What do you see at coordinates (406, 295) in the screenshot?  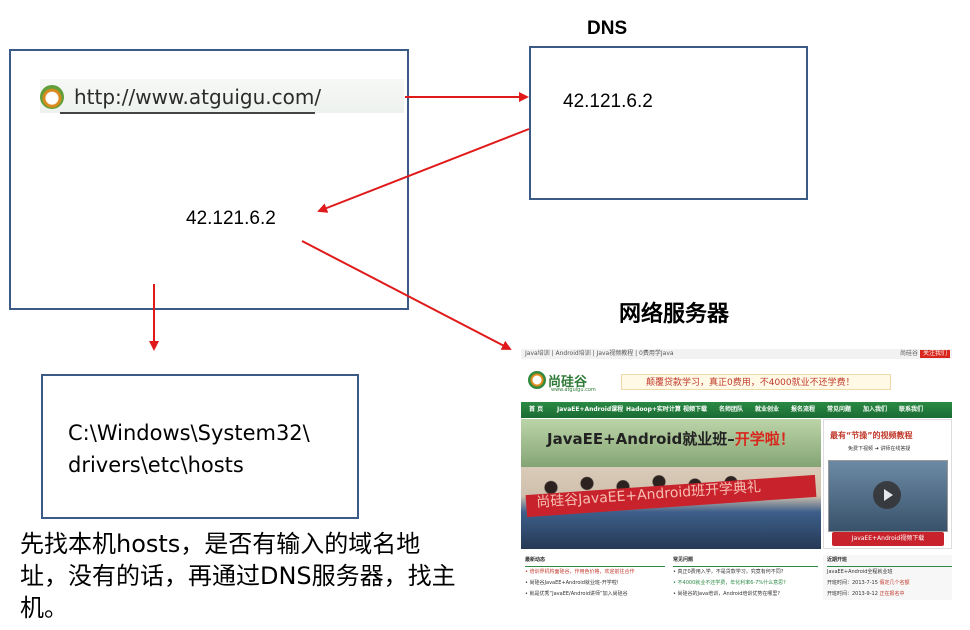 I see `arrow-ip-to-server` at bounding box center [406, 295].